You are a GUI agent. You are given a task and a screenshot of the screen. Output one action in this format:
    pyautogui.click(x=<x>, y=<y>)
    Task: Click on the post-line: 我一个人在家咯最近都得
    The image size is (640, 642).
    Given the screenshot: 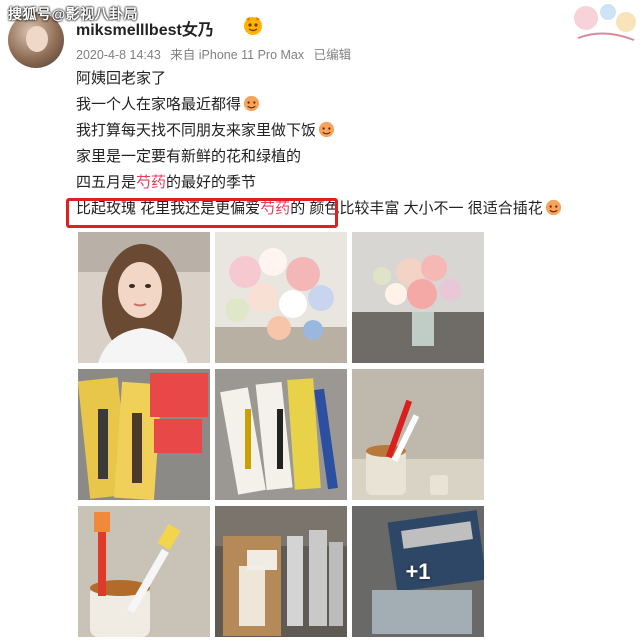 What is the action you would take?
    pyautogui.click(x=356, y=105)
    